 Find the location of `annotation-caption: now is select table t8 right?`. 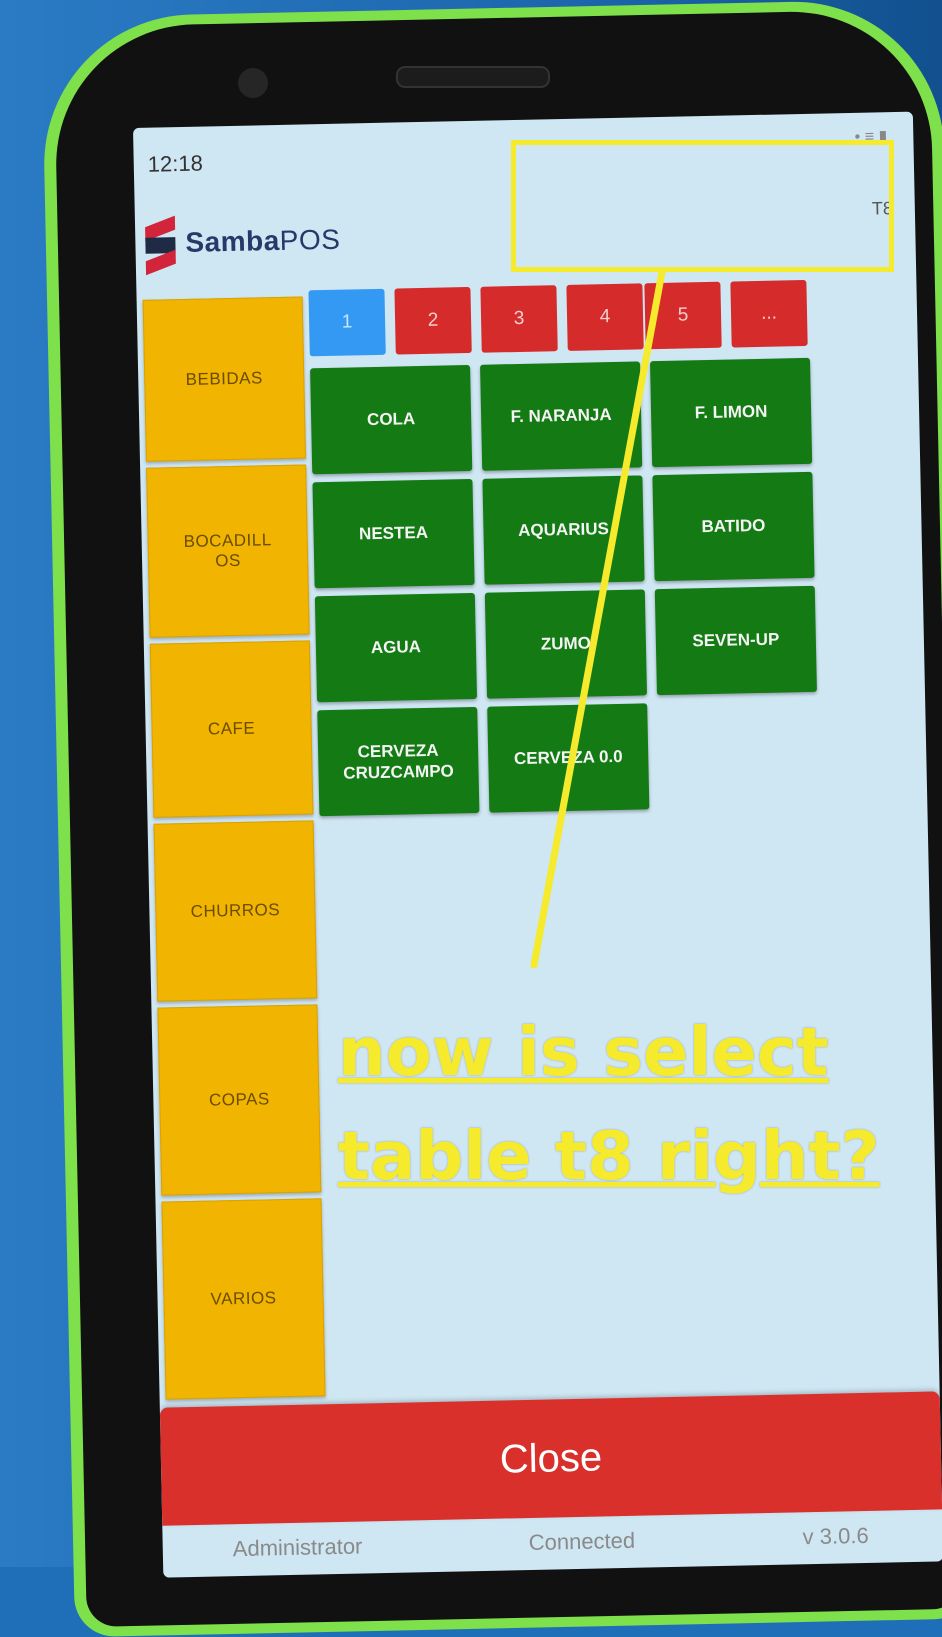

annotation-caption: now is select table t8 right? is located at coordinates (609, 1104).